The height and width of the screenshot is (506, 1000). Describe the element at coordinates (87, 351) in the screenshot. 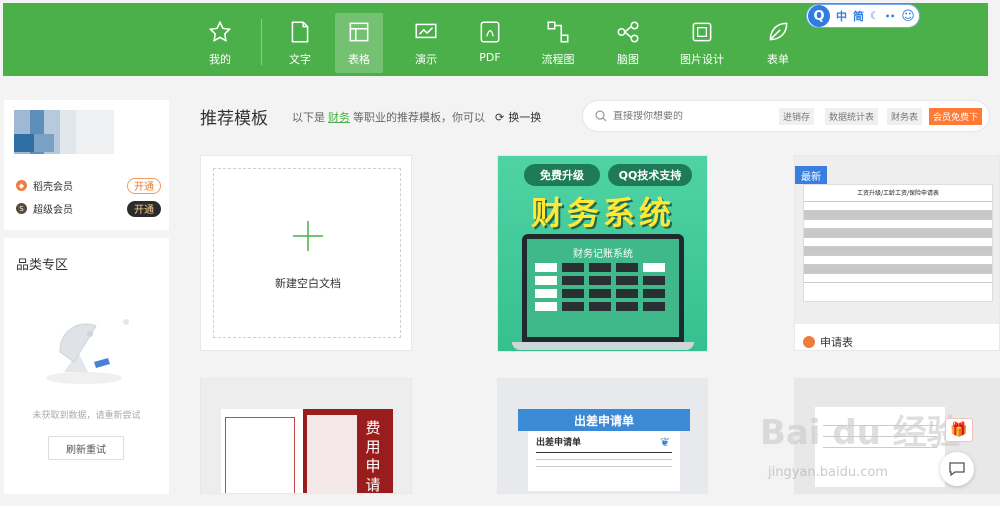

I see `satellite-dish-illustration` at that location.